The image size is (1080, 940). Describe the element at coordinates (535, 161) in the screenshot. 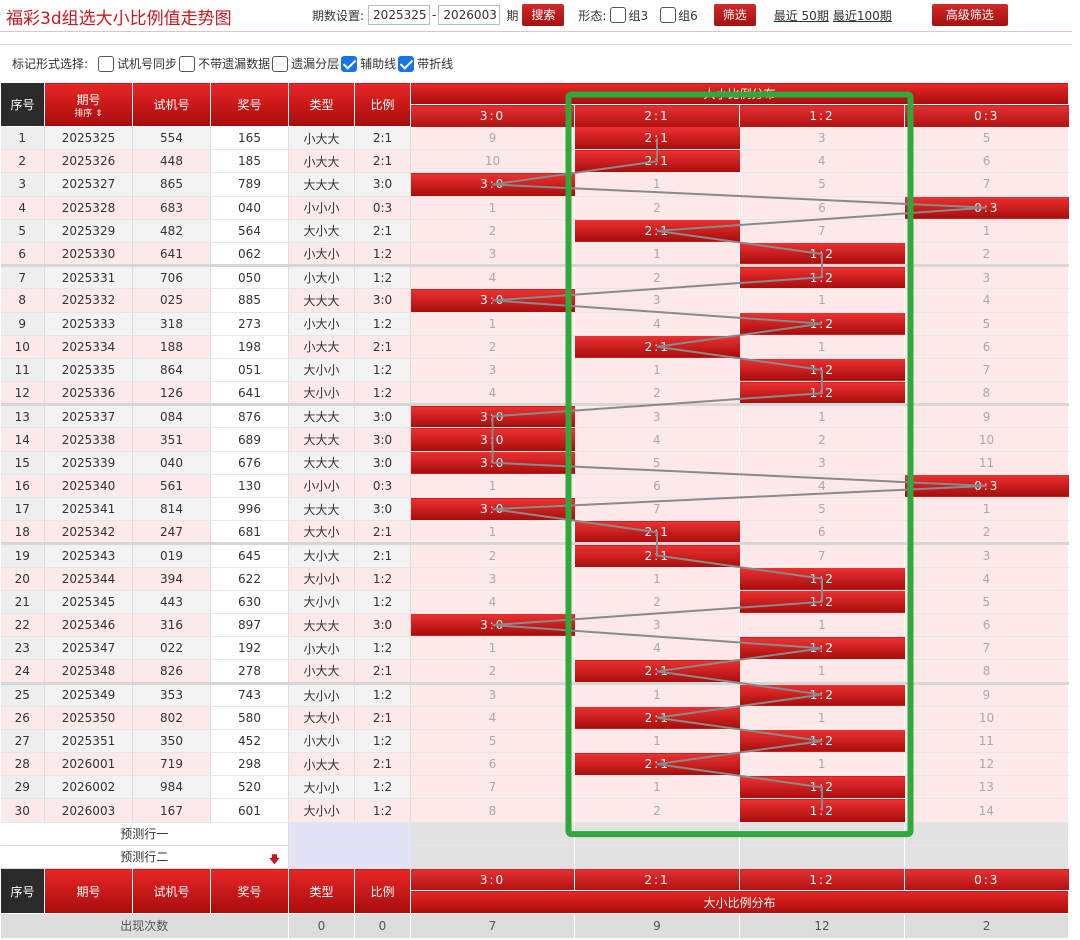

I see `table-row: 2 2025326 448 185 小大大 2:1 10 2:1 4 6` at that location.